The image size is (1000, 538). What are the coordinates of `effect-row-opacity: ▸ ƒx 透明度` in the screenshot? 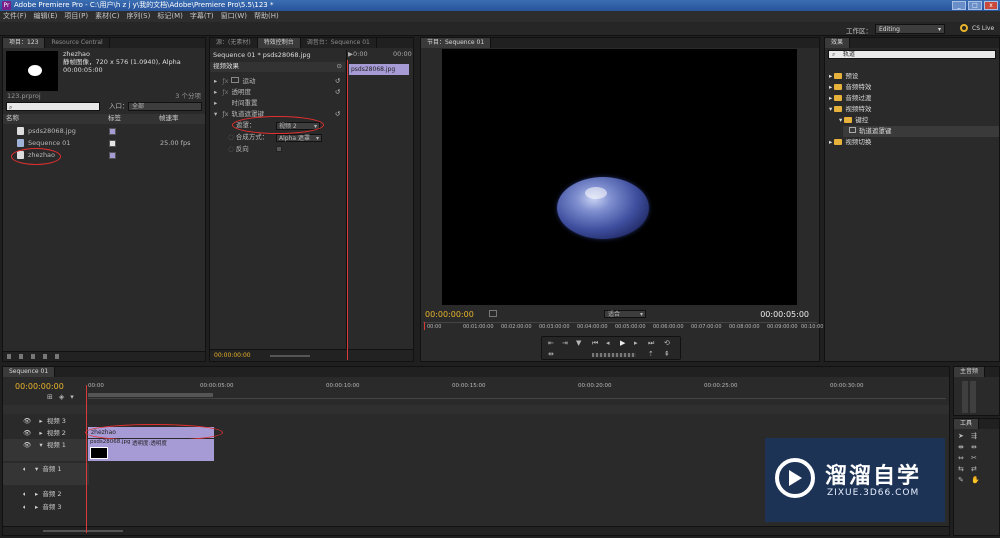 It's located at (232, 92).